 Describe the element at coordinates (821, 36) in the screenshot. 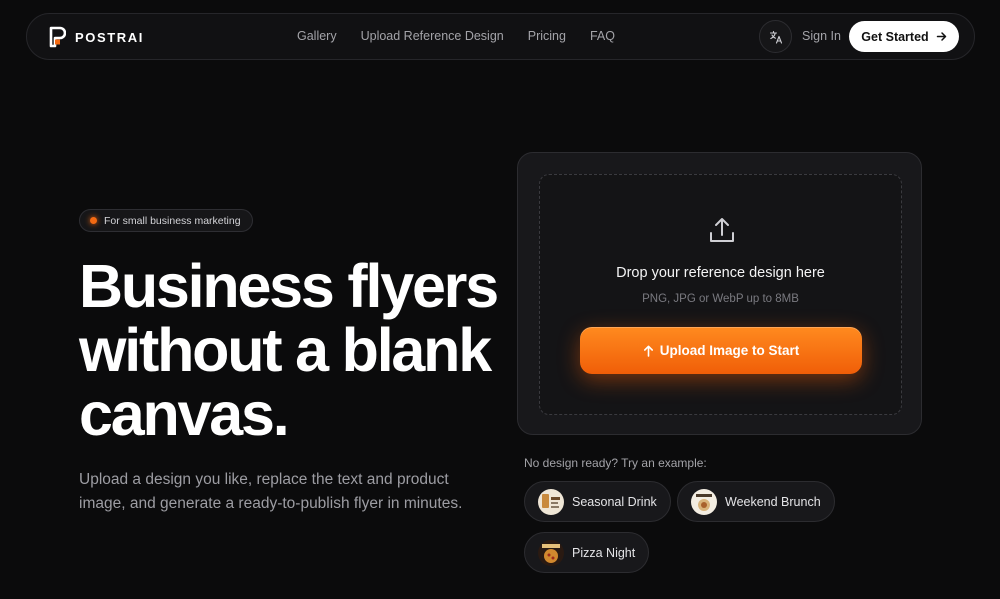

I see `sign-in-link: Sign In` at that location.